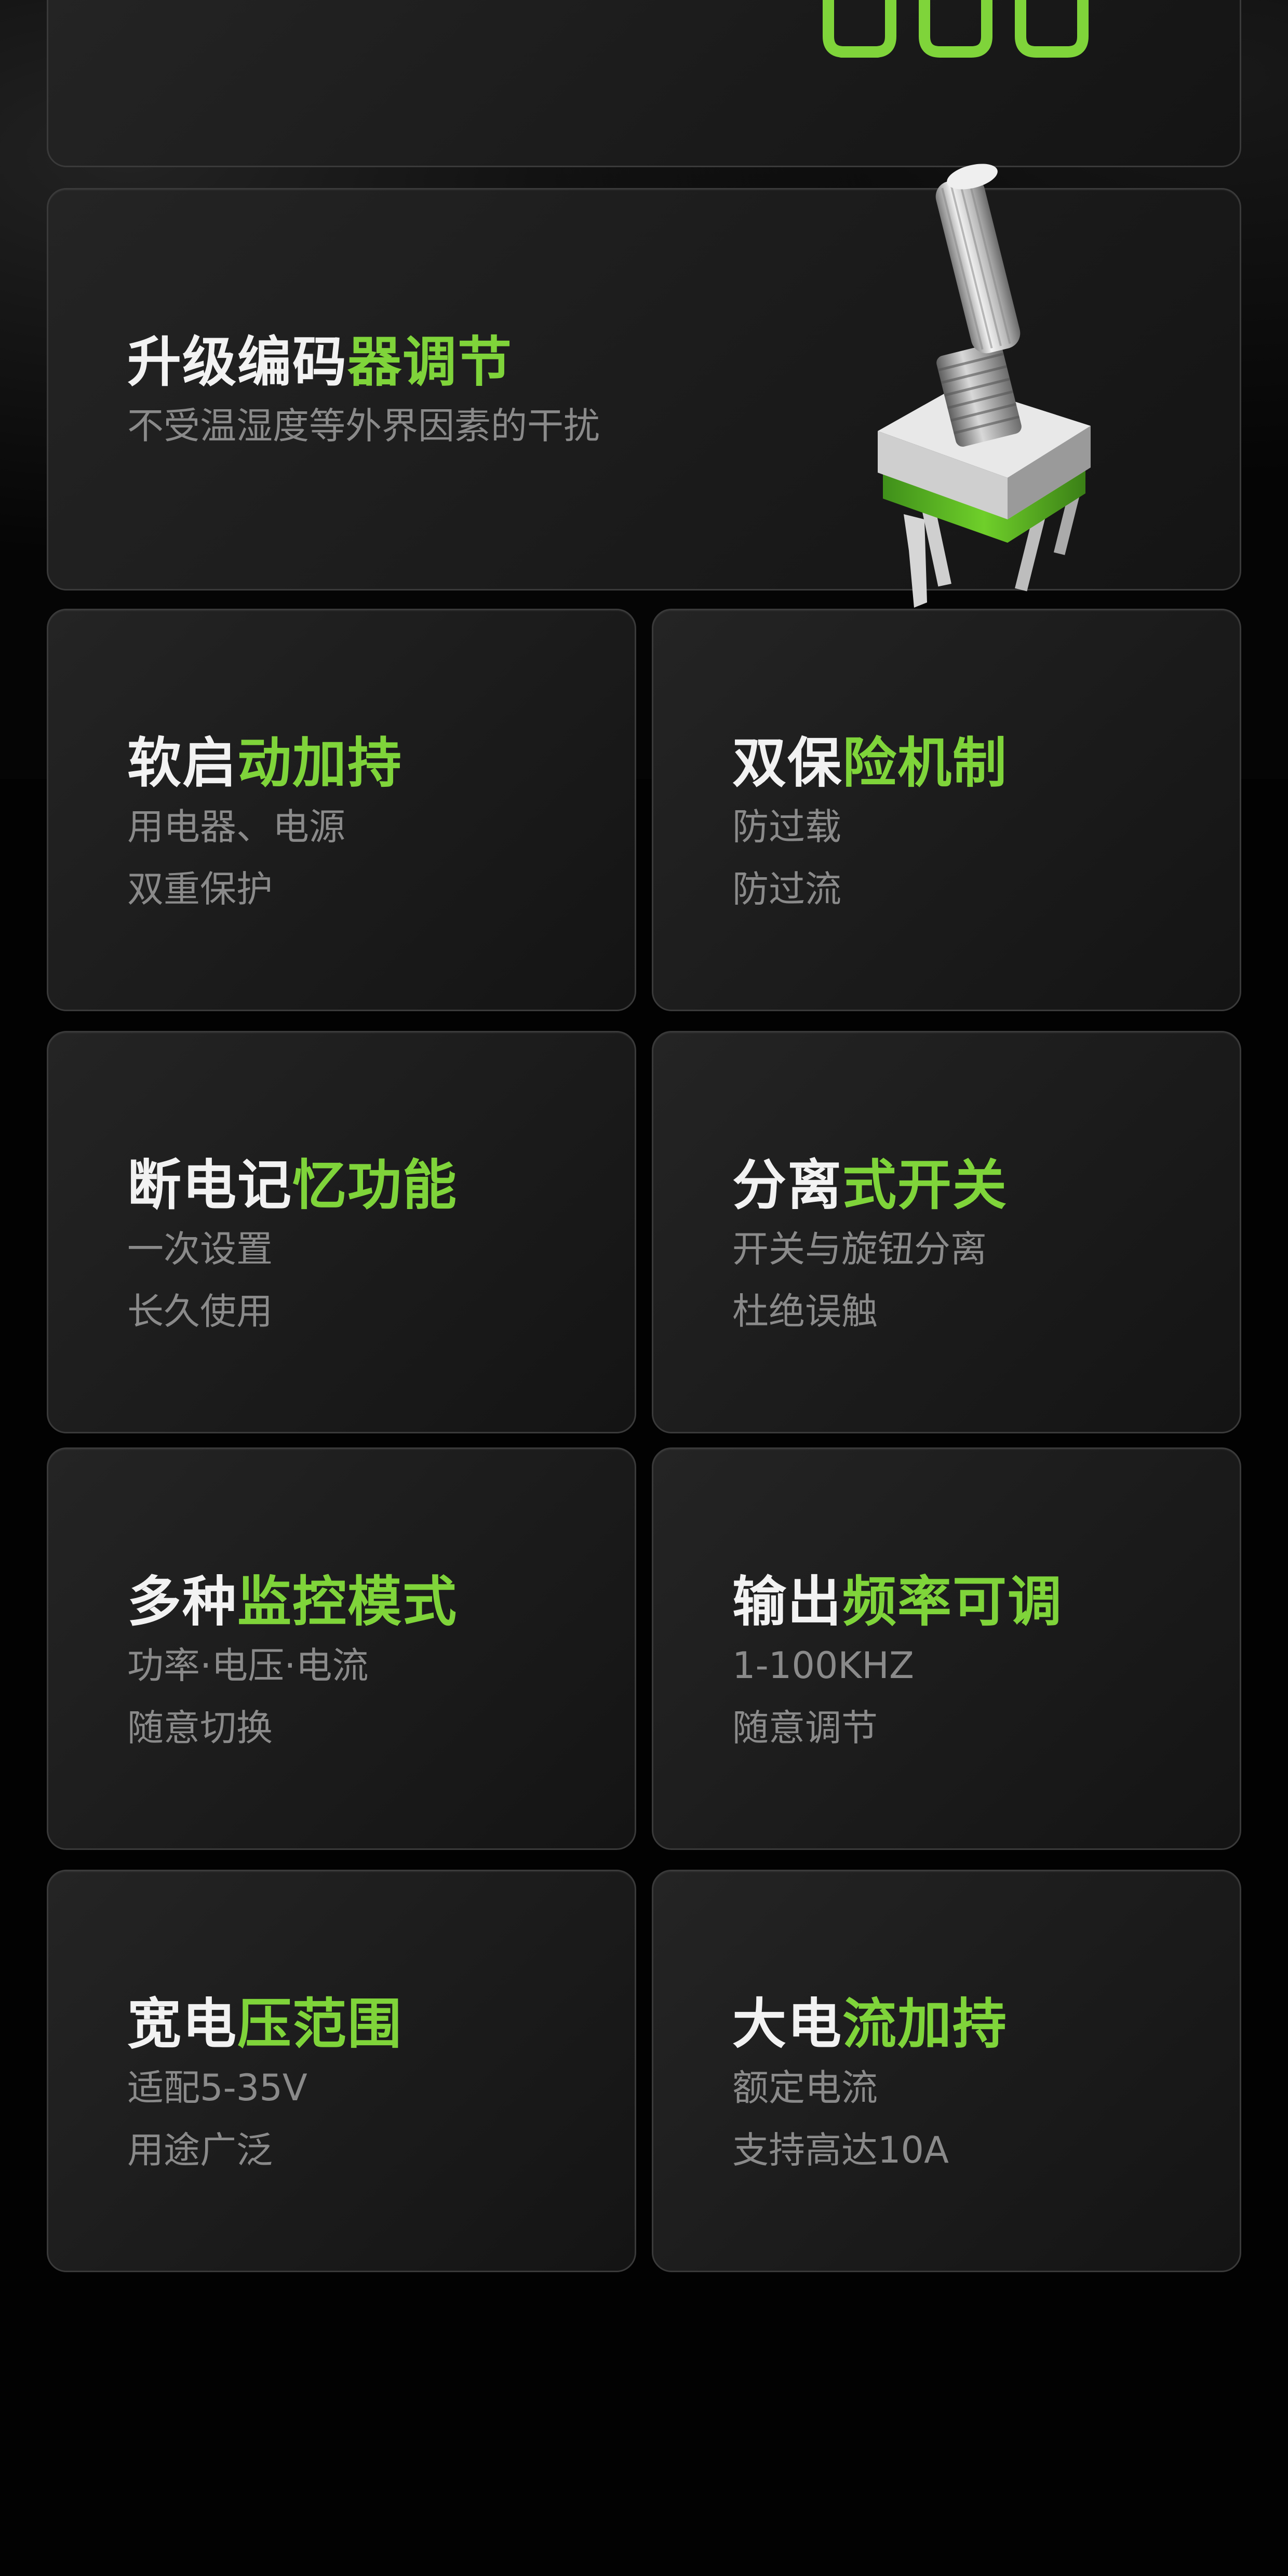 The height and width of the screenshot is (2576, 1288). Describe the element at coordinates (805, 2088) in the screenshot. I see `feature-line1: 额定电流` at that location.